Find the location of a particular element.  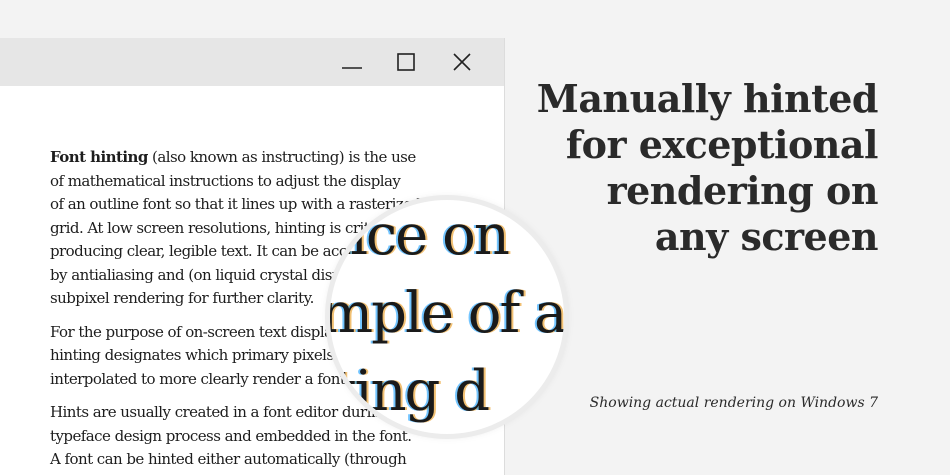

term-bold: Font hinting is located at coordinates (99, 157).